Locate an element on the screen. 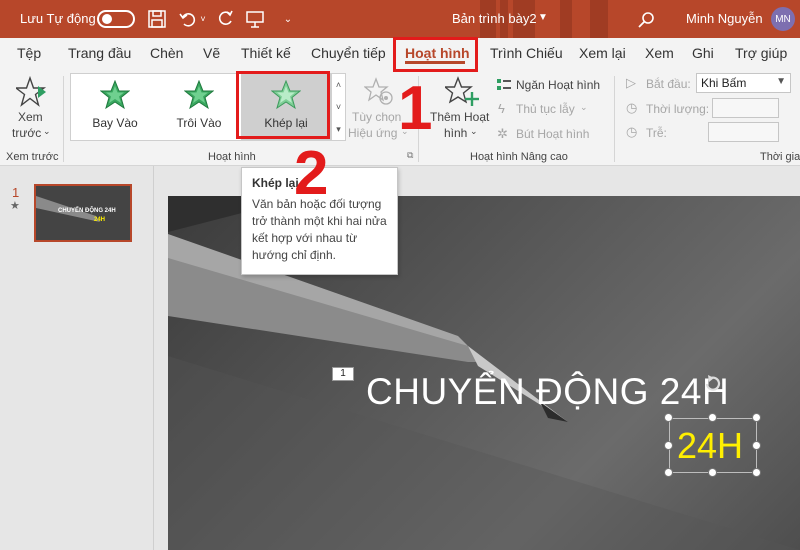 The height and width of the screenshot is (550, 800). duration-clock-icon: ◷ is located at coordinates (632, 107).